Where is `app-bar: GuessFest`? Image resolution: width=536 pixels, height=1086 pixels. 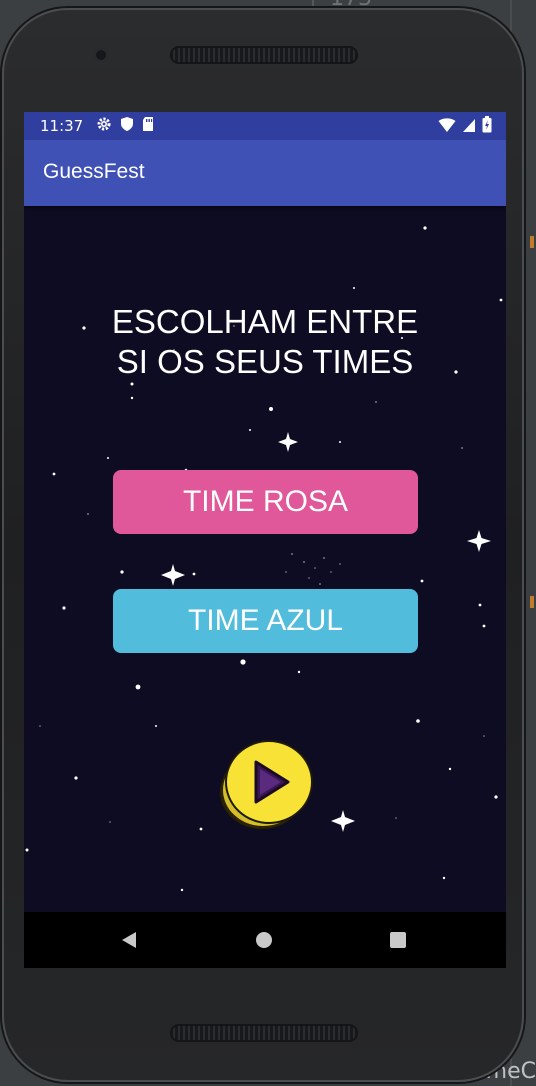 app-bar: GuessFest is located at coordinates (265, 173).